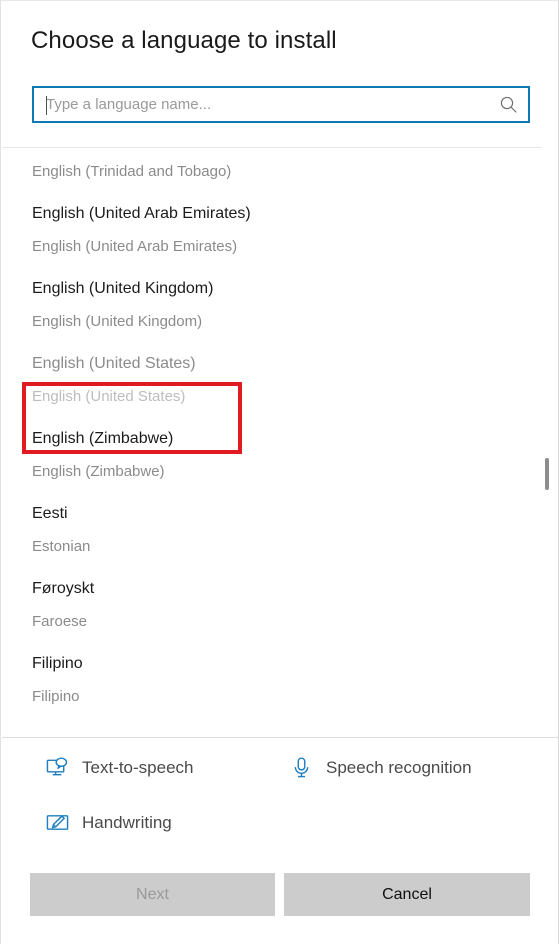  Describe the element at coordinates (57, 766) in the screenshot. I see `text-to-speech-icon` at that location.